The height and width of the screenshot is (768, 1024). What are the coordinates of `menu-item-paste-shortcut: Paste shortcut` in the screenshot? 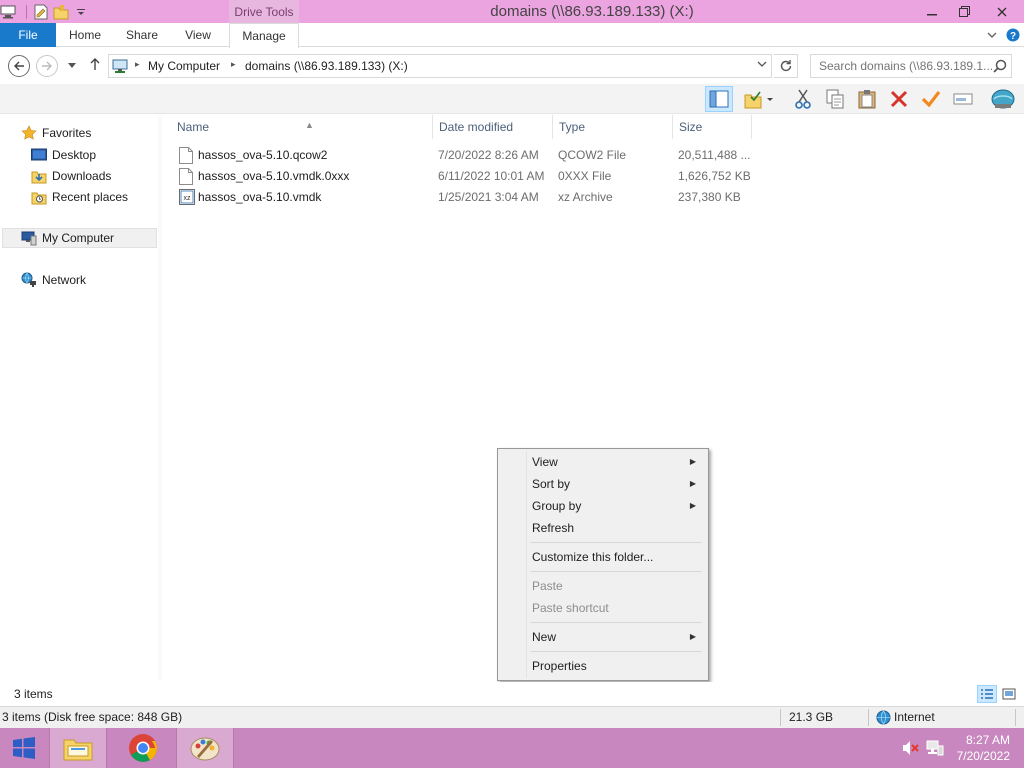 It's located at (603, 608).